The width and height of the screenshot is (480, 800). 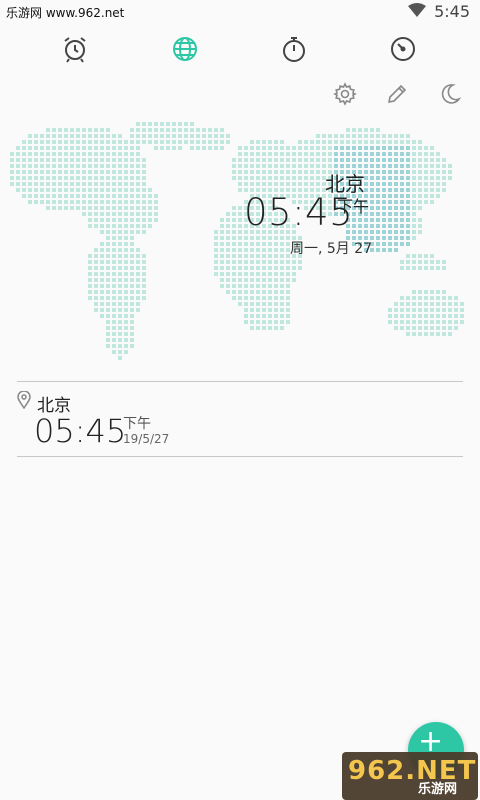 I want to click on tab-alarm, so click(x=75, y=51).